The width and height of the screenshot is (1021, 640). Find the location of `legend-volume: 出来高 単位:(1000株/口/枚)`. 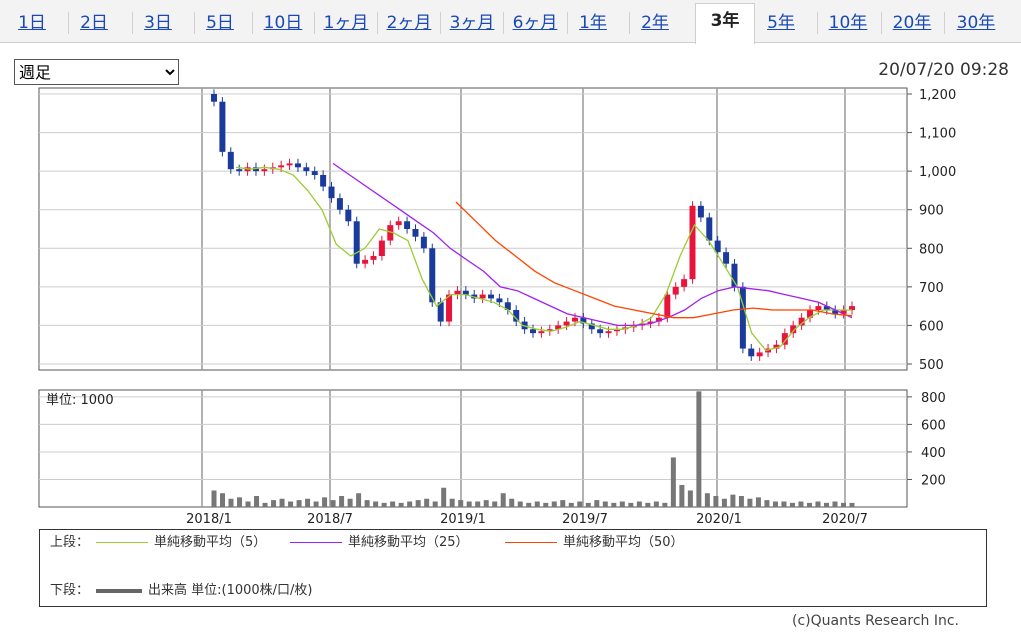

legend-volume: 出来高 単位:(1000株/口/枚) is located at coordinates (204, 591).